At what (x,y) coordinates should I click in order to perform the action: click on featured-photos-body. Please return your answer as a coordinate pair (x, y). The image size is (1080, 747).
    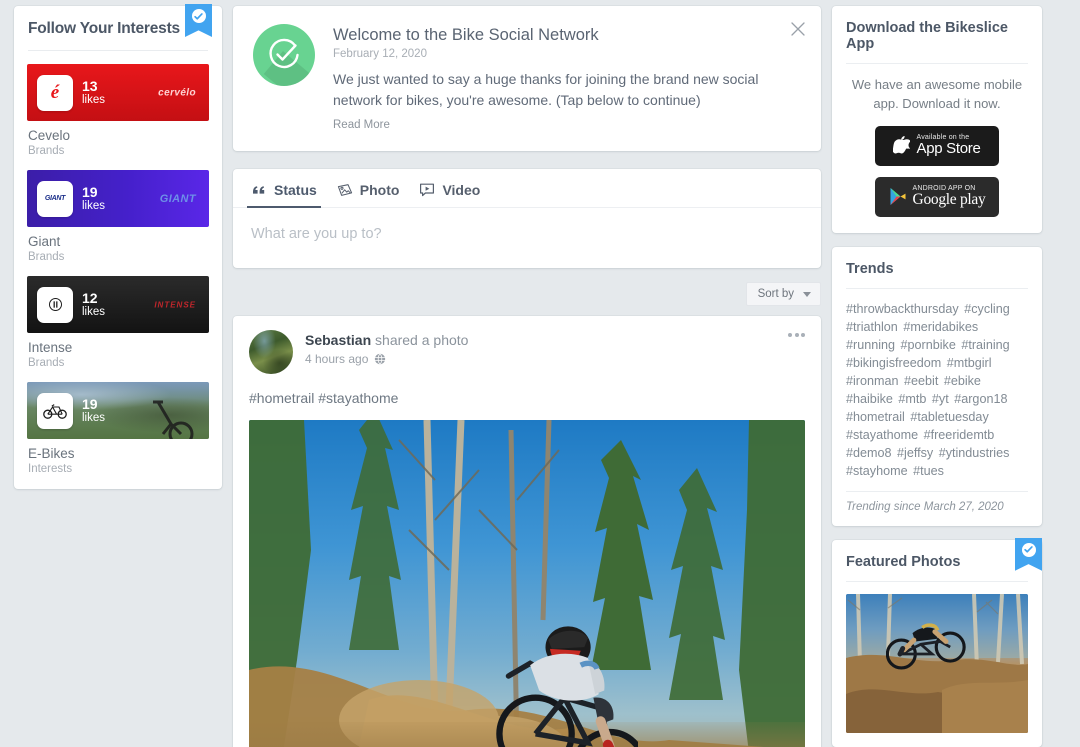
    Looking at the image, I should click on (937, 664).